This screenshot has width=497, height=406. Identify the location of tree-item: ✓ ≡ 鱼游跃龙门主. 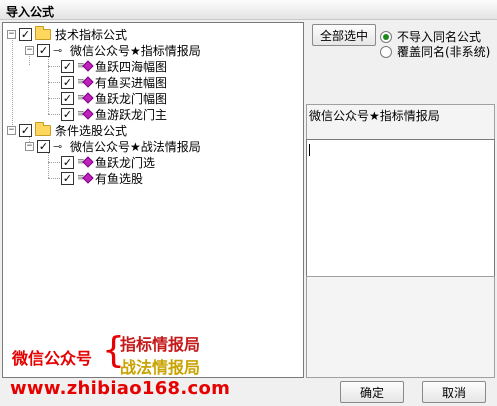
(114, 114).